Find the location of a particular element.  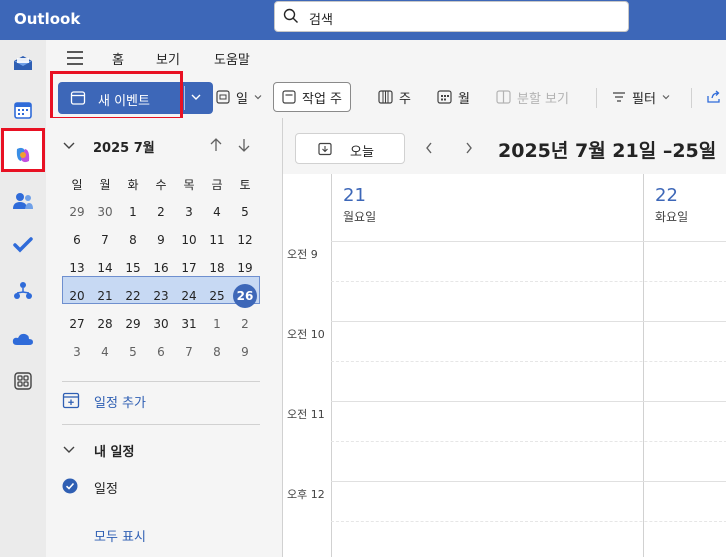

copilot-icon is located at coordinates (23, 155).